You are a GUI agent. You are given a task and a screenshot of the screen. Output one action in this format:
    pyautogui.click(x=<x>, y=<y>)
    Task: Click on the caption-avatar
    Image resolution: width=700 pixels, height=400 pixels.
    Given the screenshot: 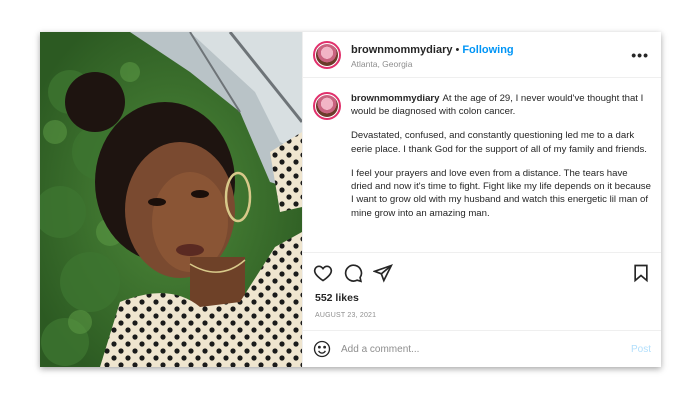 What is the action you would take?
    pyautogui.click(x=327, y=106)
    